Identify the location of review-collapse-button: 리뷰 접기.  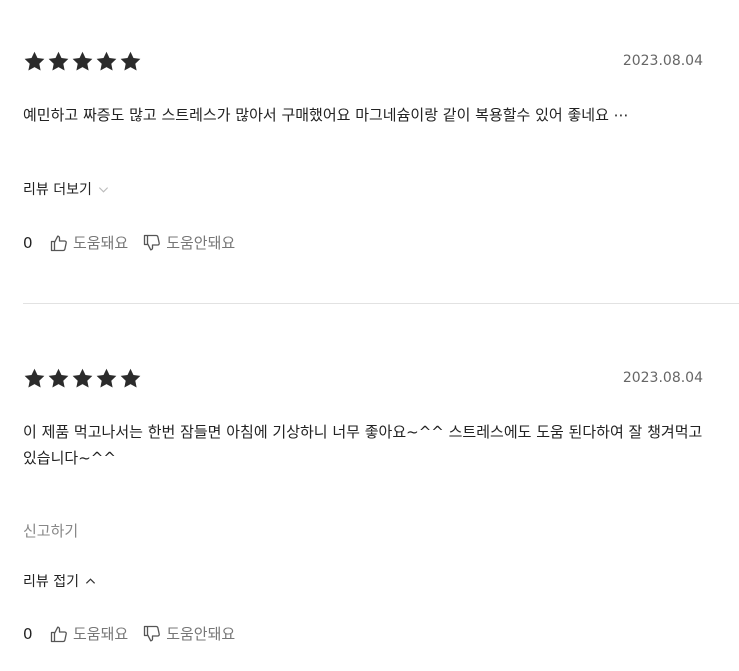
(59, 581).